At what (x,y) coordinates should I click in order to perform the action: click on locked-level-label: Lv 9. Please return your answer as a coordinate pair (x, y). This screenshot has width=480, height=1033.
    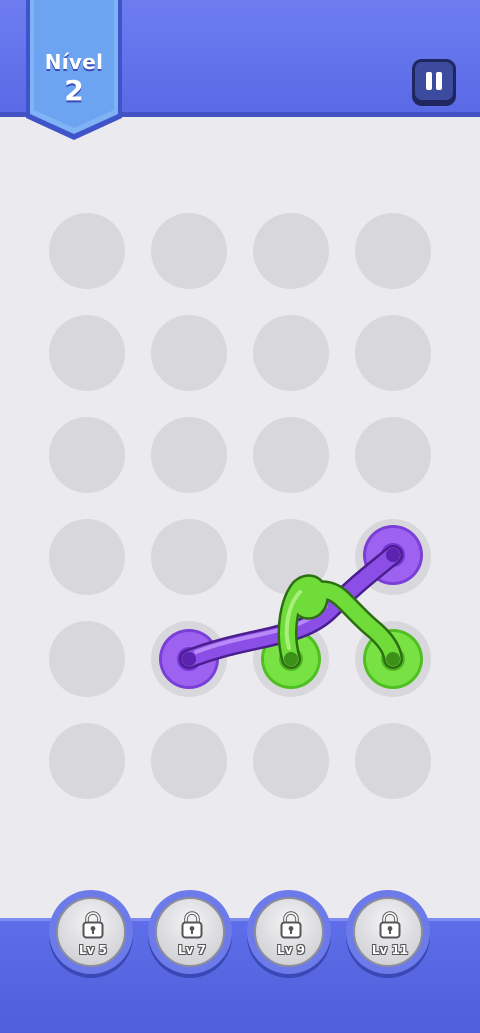
    Looking at the image, I should click on (291, 950).